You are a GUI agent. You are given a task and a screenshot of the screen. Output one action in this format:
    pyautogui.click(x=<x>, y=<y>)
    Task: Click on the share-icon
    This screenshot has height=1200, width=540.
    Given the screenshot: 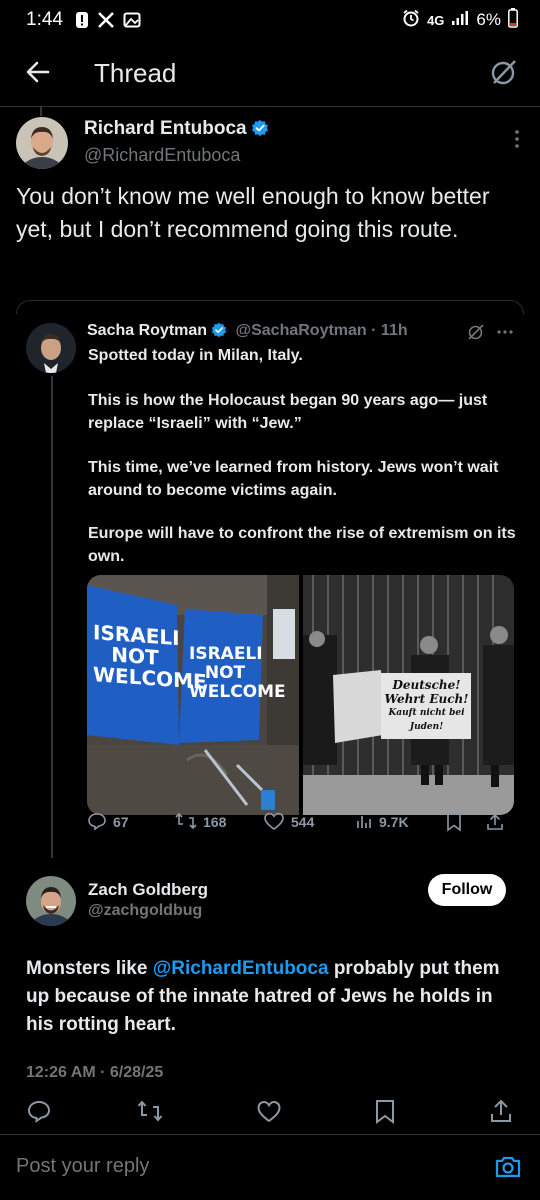 What is the action you would take?
    pyautogui.click(x=495, y=822)
    